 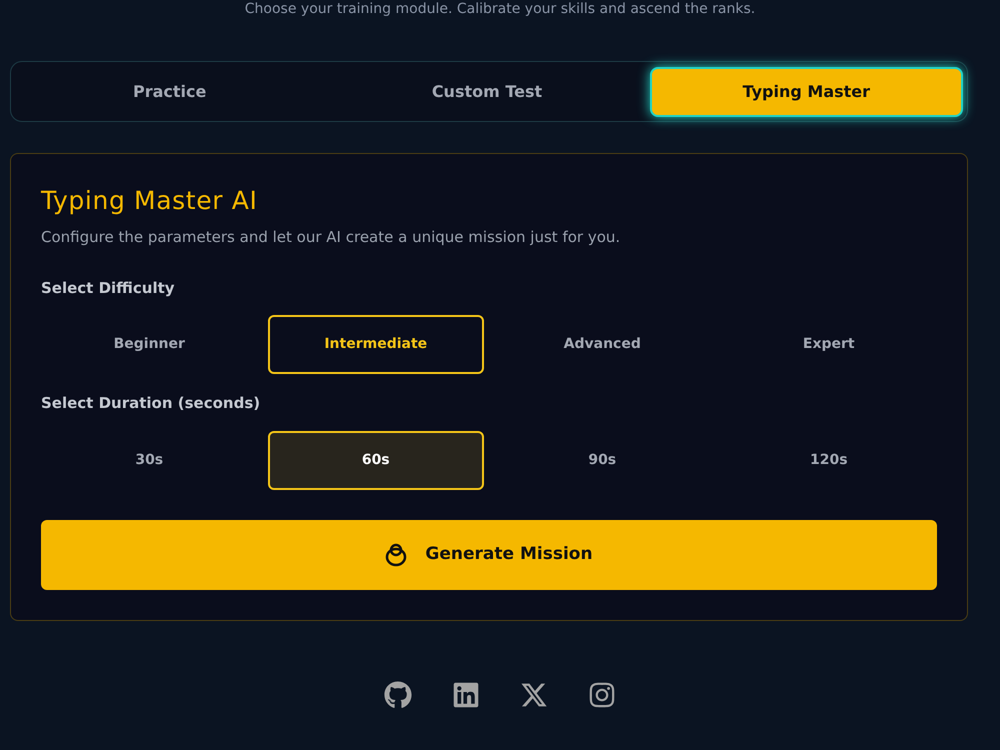 What do you see at coordinates (151, 403) in the screenshot?
I see `section-label: Select Duration (seconds)` at bounding box center [151, 403].